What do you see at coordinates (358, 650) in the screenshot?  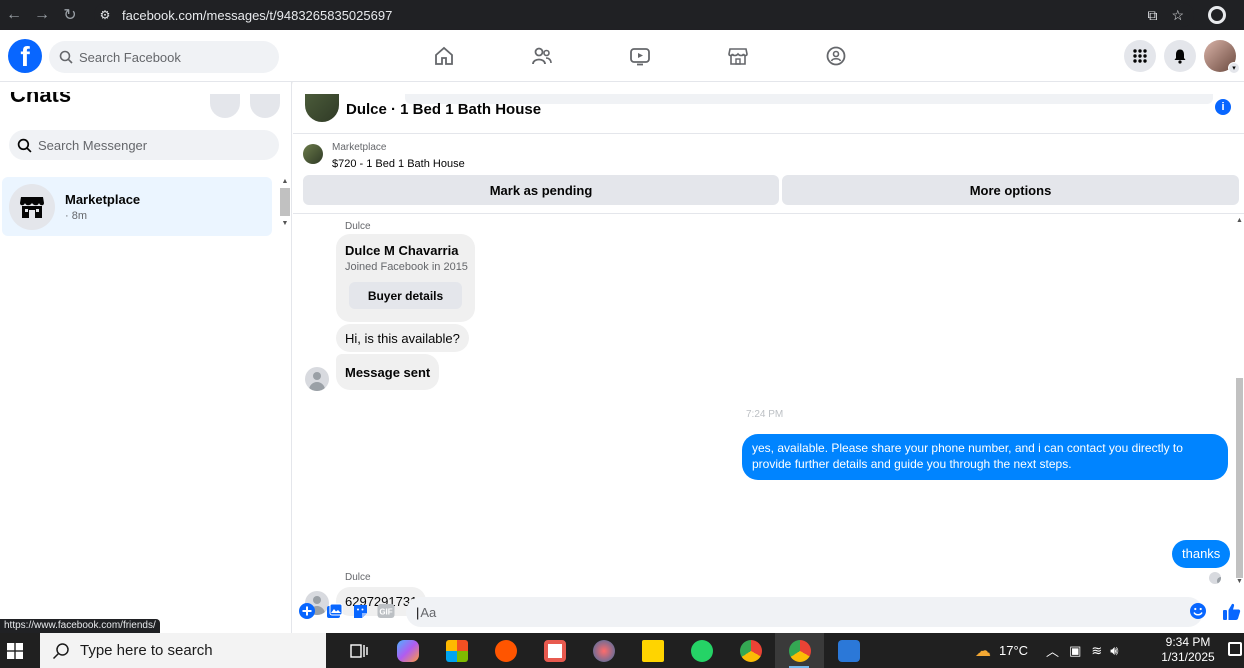 I see `task-view-icon` at bounding box center [358, 650].